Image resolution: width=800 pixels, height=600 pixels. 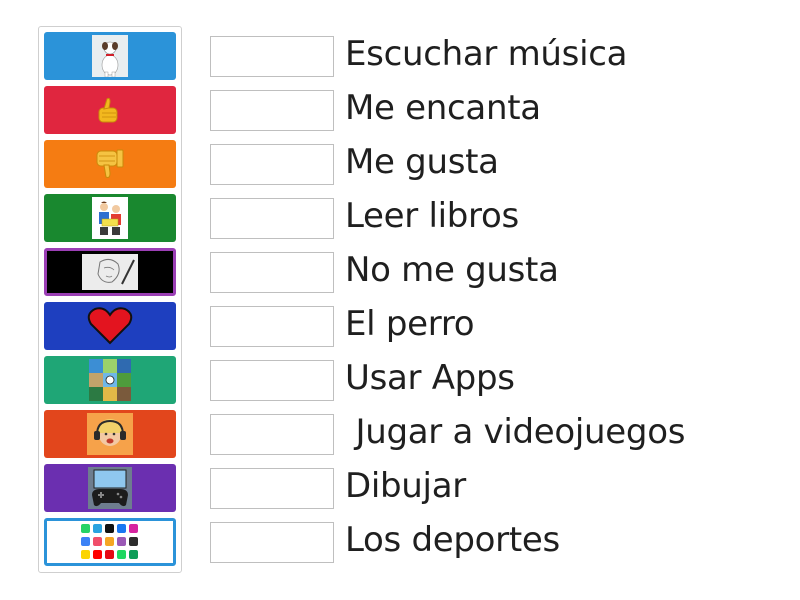 I want to click on label-3: Me gusta, so click(x=422, y=162).